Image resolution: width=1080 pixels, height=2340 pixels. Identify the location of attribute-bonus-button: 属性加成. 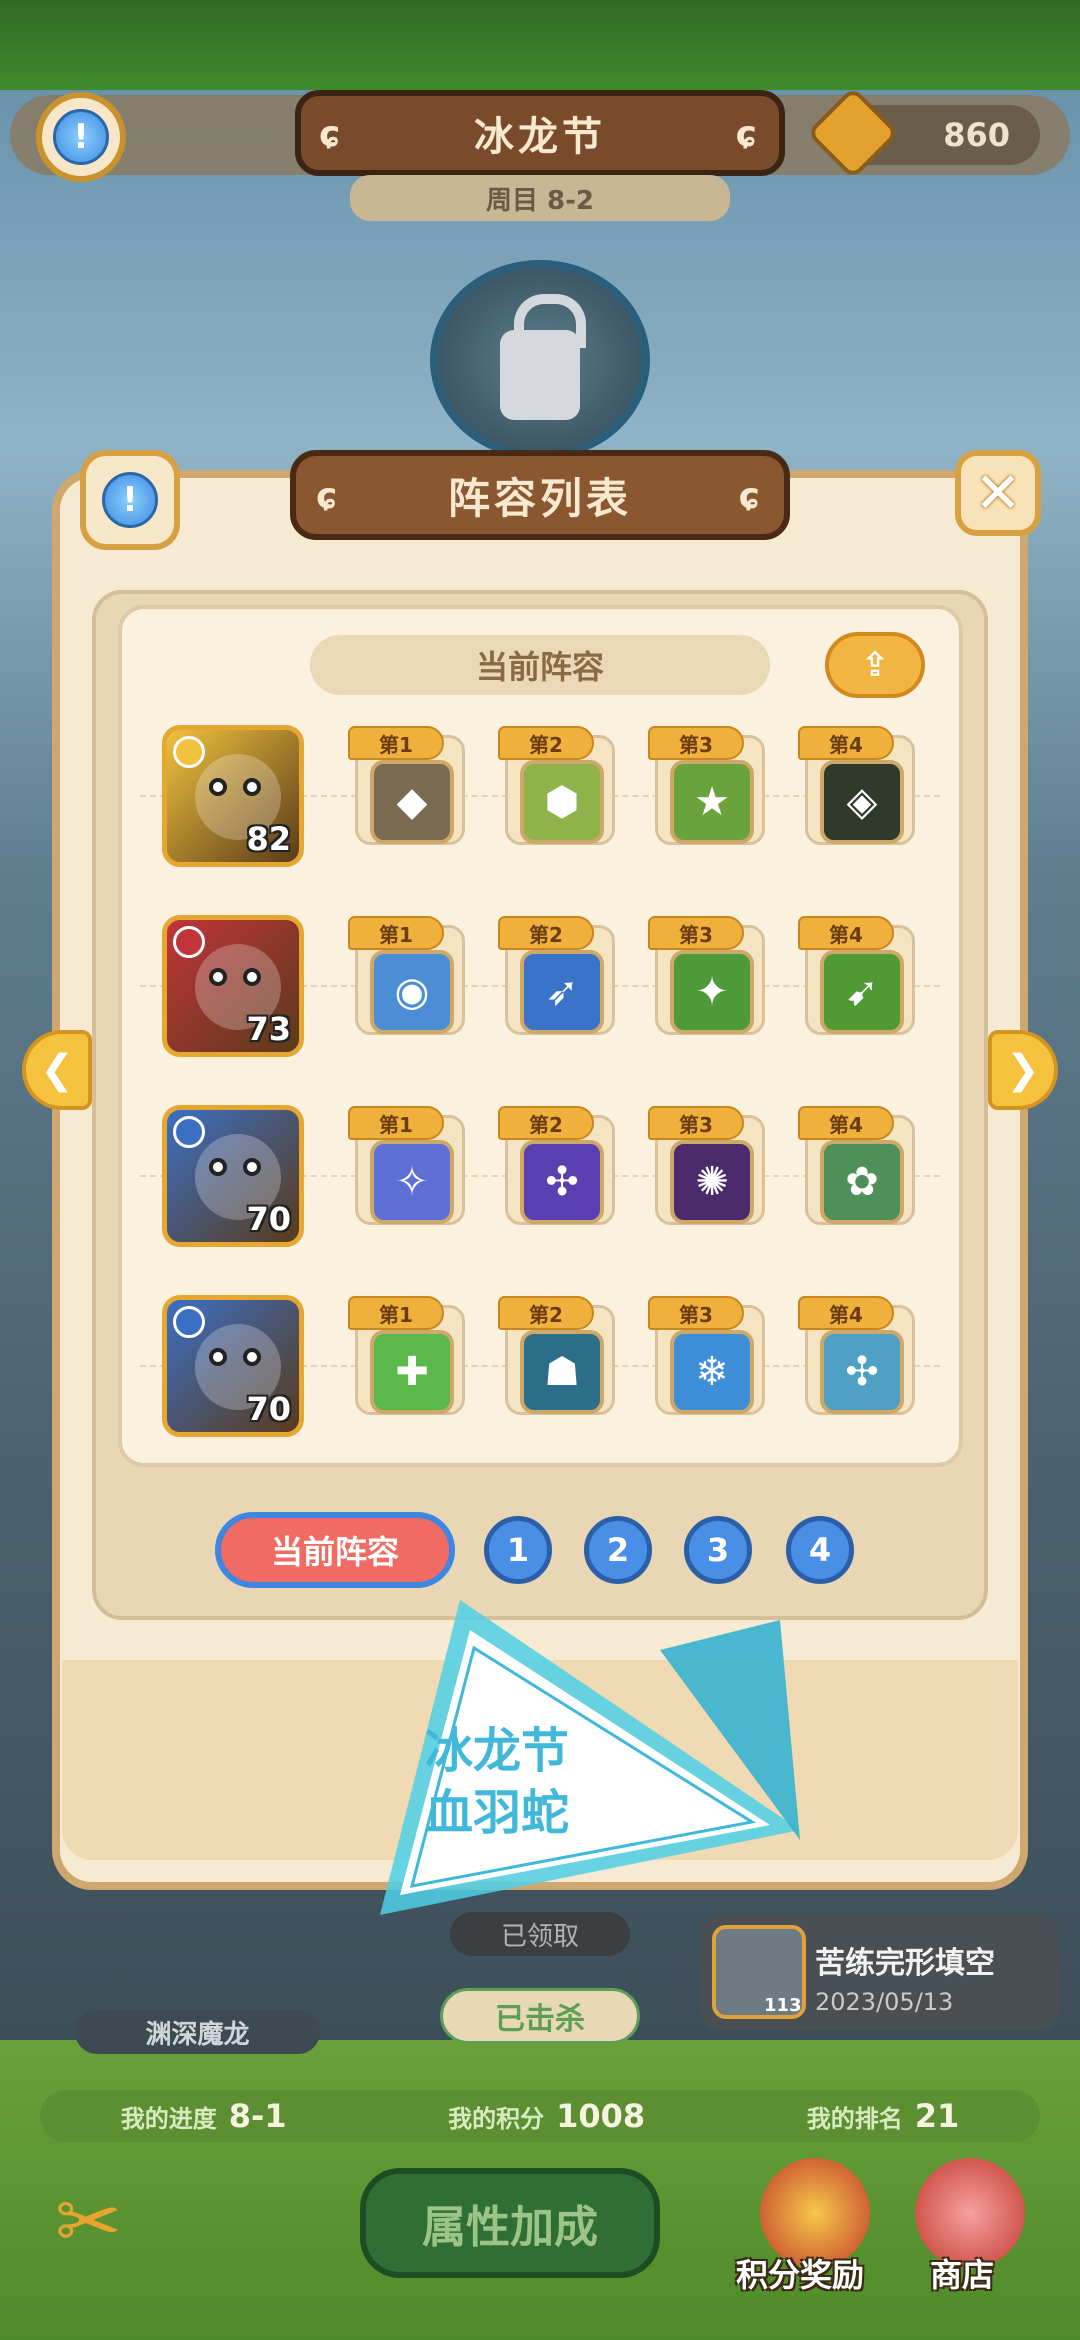
(510, 2223).